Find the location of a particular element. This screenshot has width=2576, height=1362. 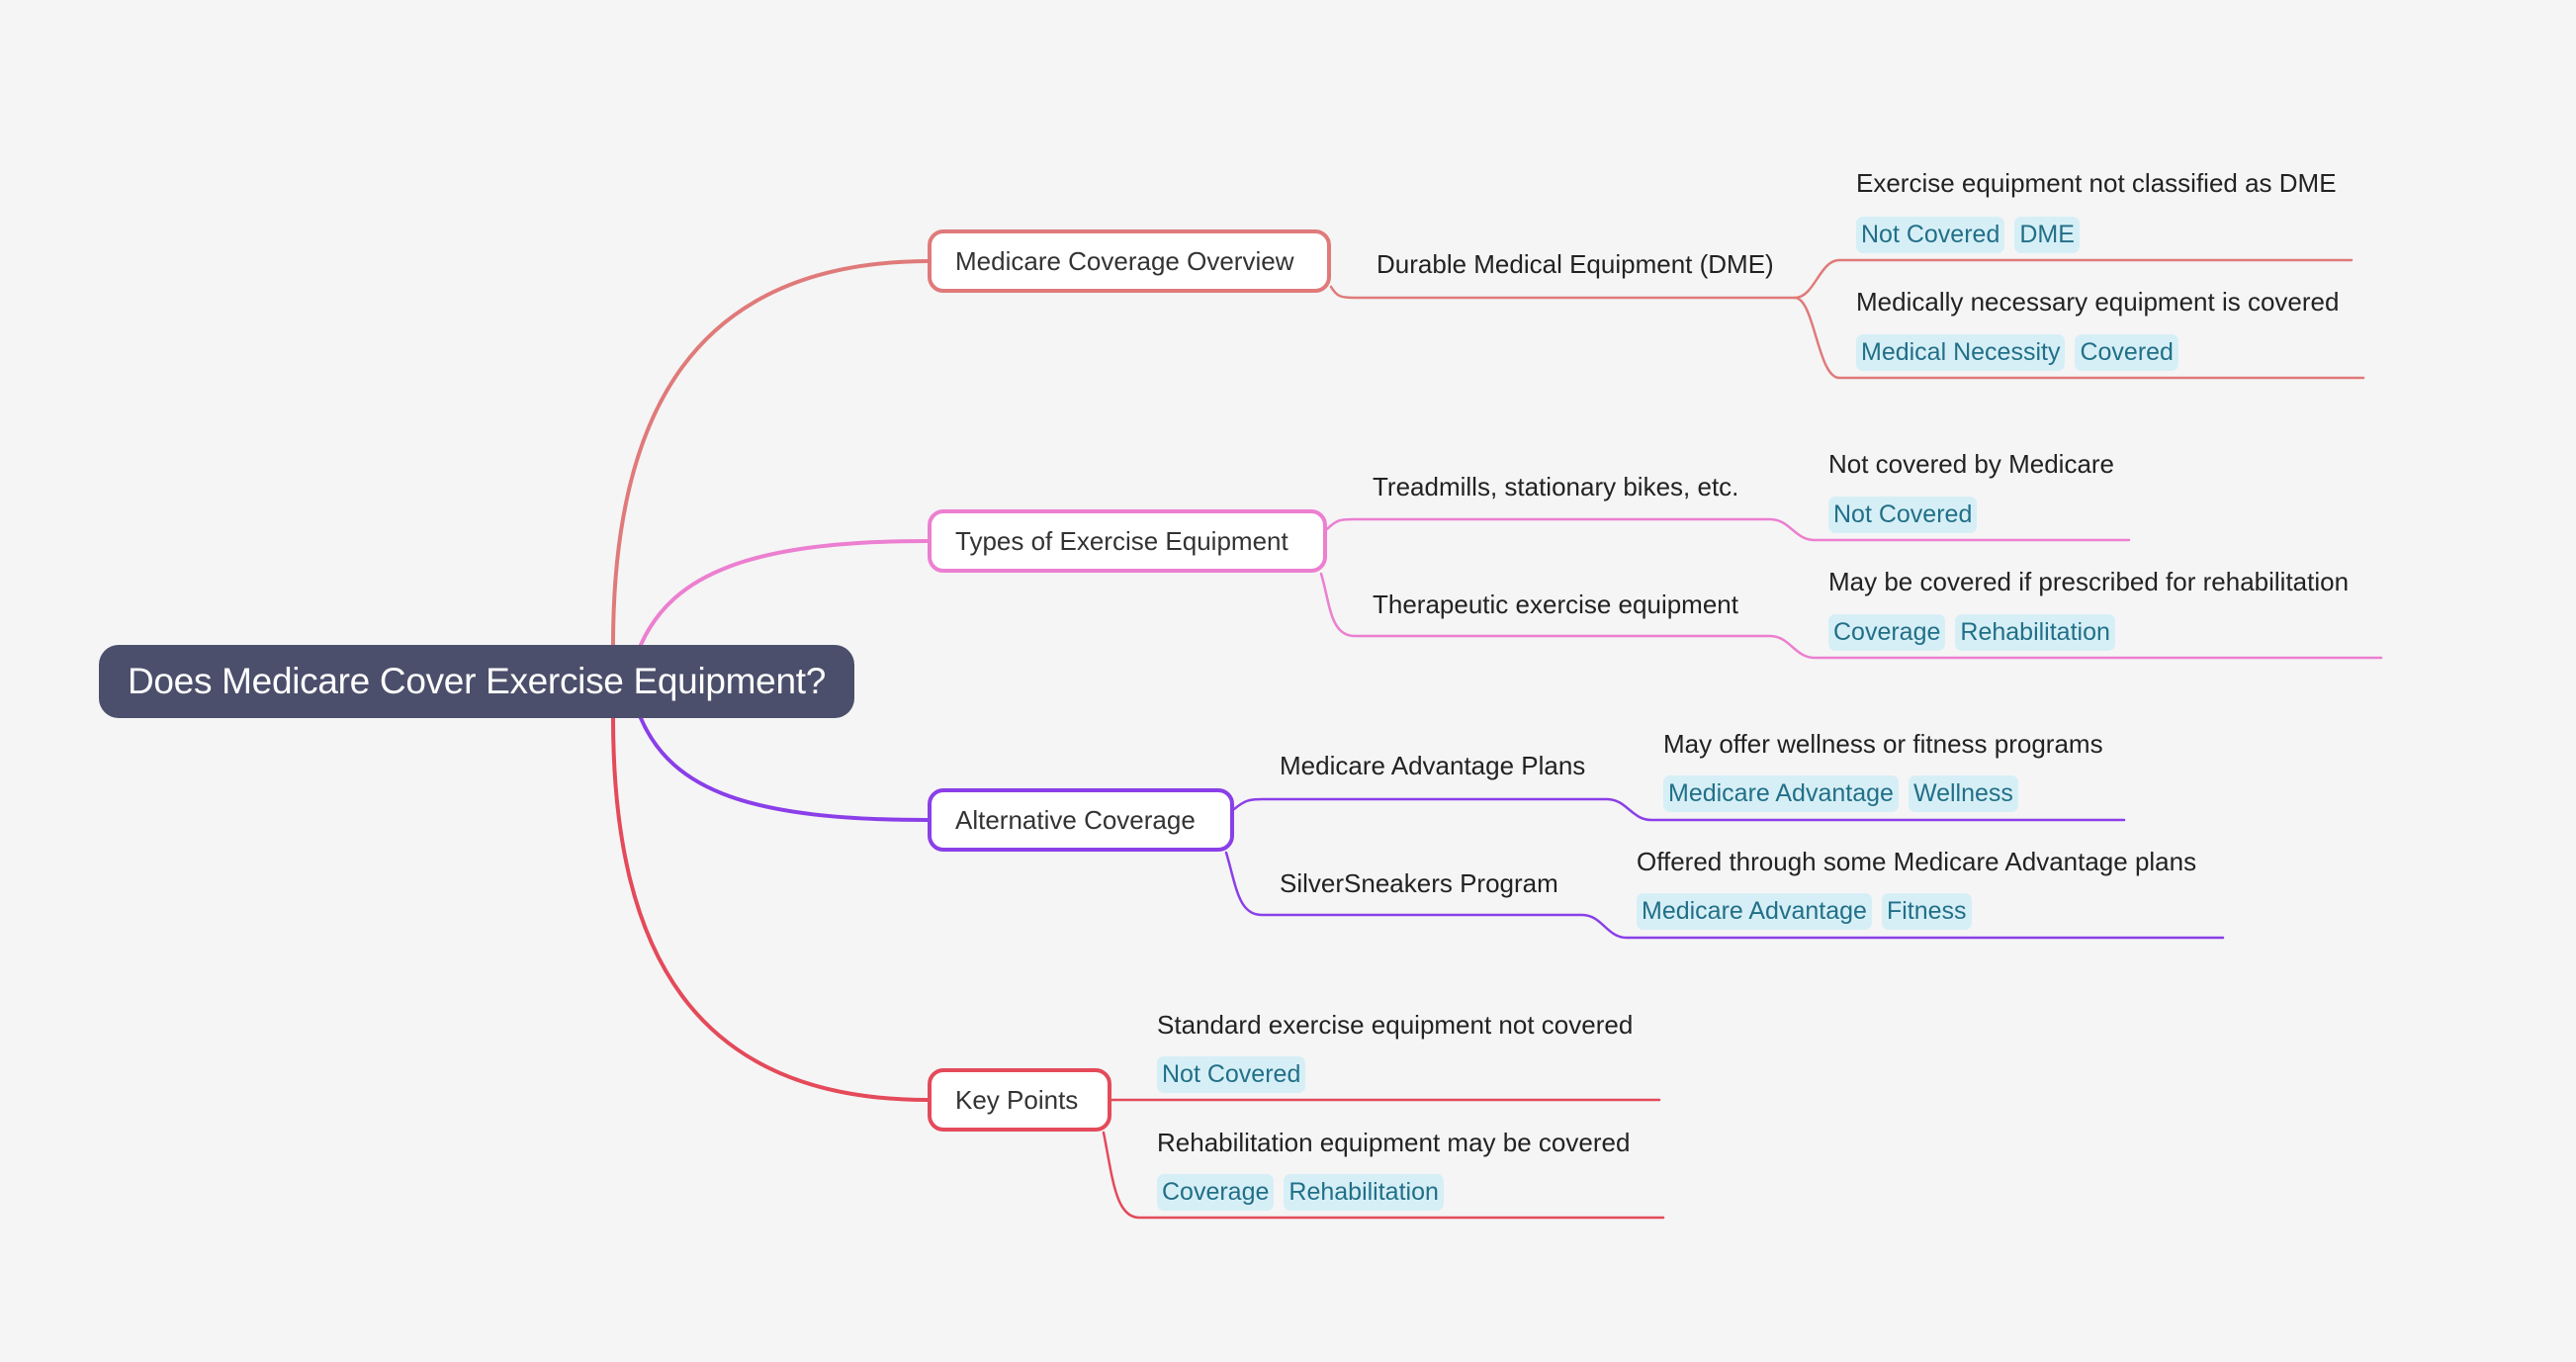

tag-fitness: Fitness is located at coordinates (1926, 911).